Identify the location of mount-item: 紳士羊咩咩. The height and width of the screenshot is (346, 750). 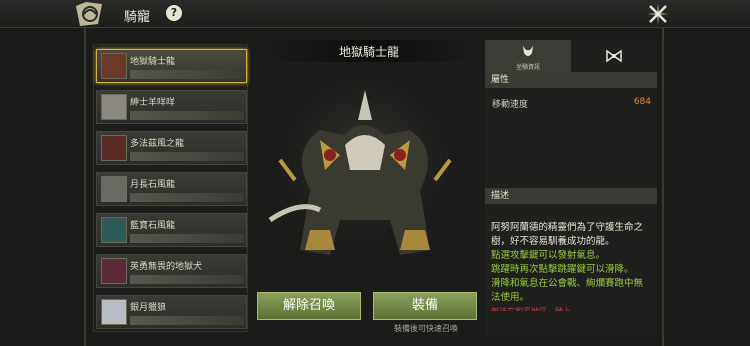
(171, 107).